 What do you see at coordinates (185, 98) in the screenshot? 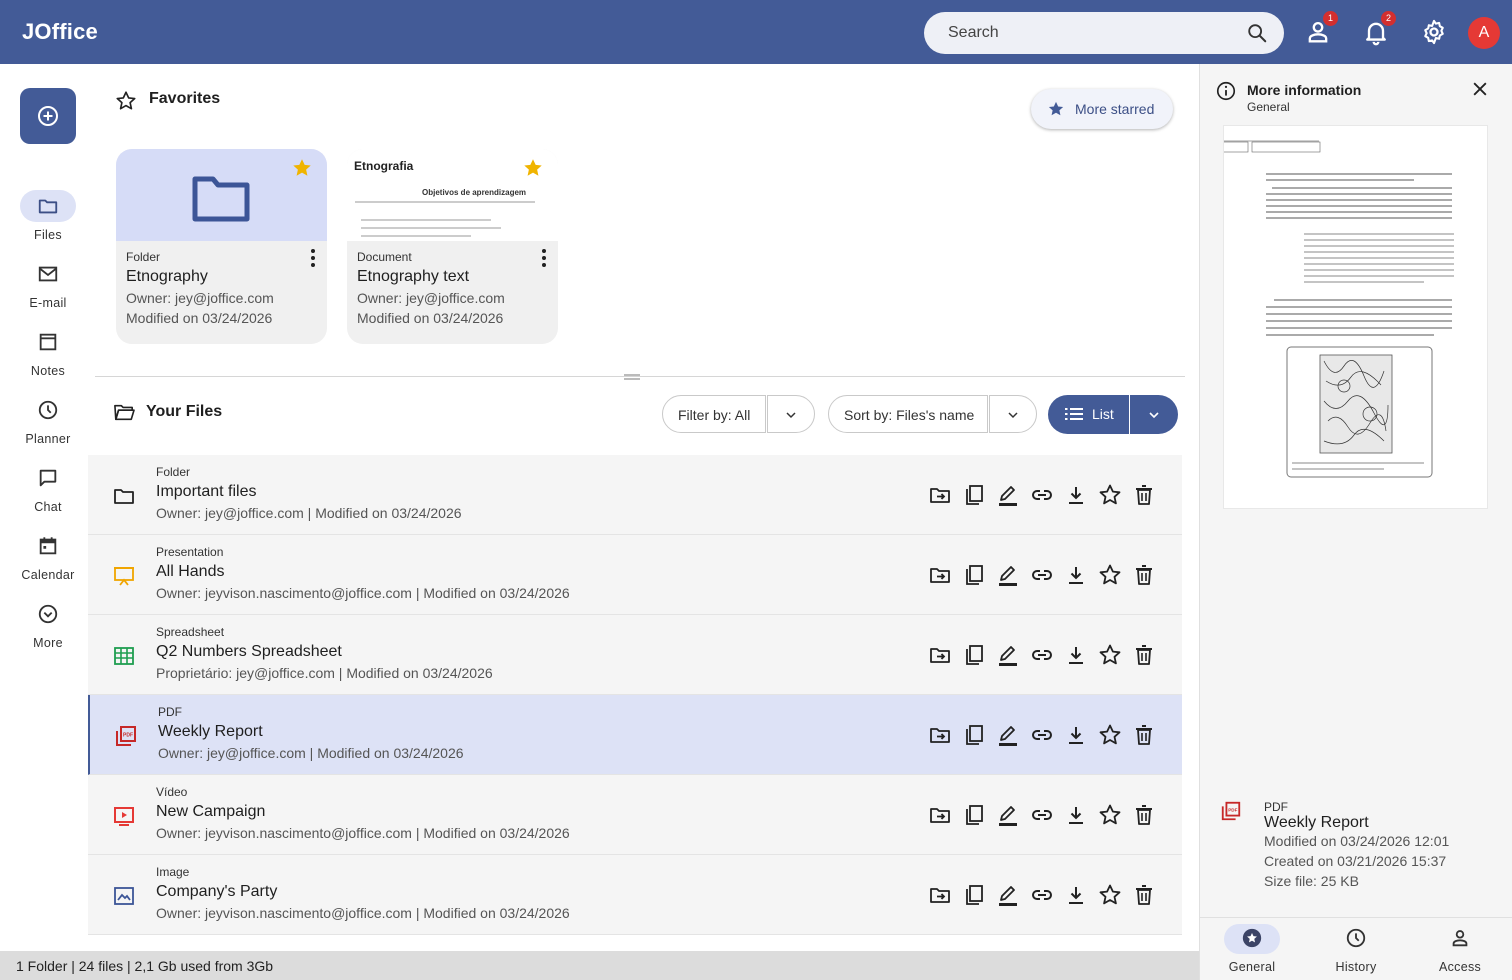
I see `favorites-title: Favorites` at bounding box center [185, 98].